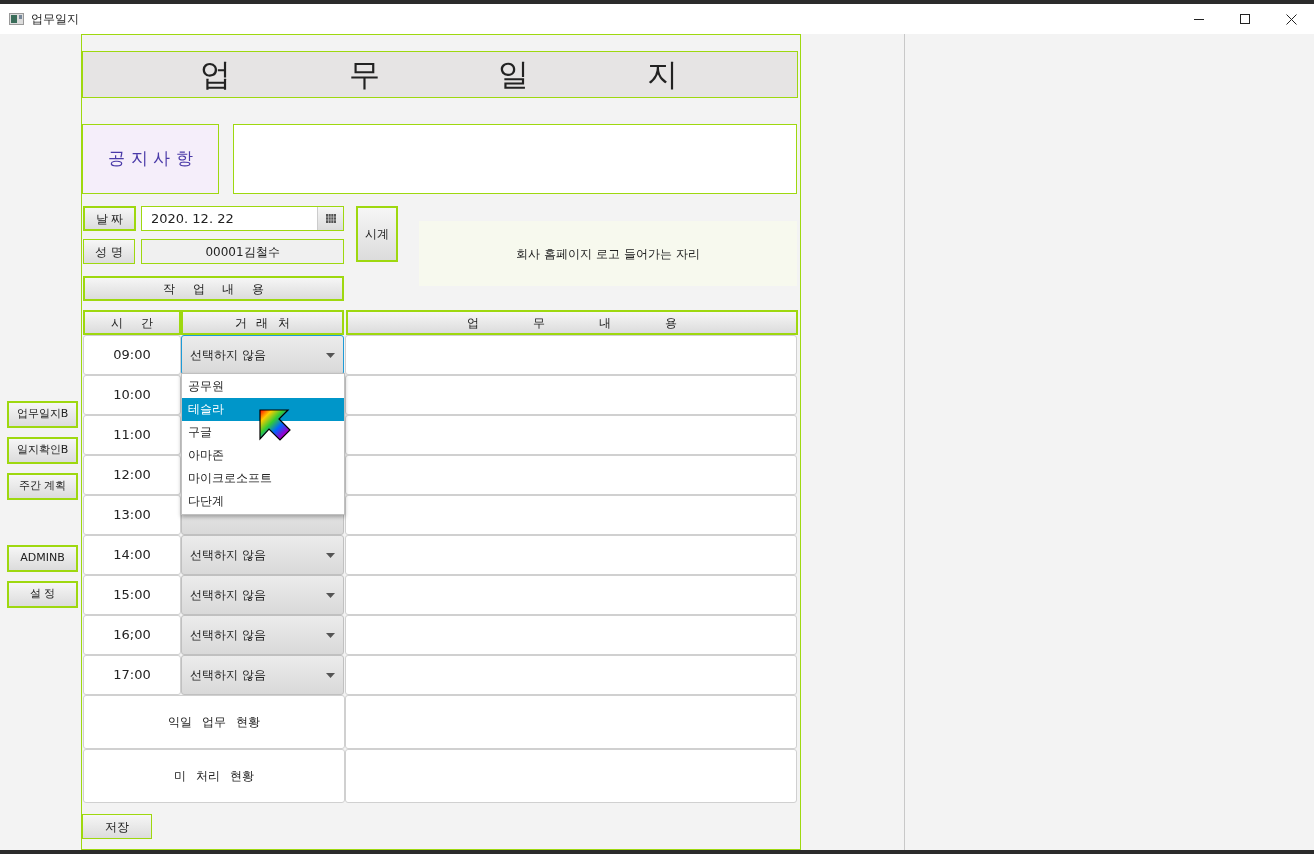 Image resolution: width=1314 pixels, height=854 pixels. Describe the element at coordinates (150, 159) in the screenshot. I see `notice-label: 공 지 사 항` at that location.